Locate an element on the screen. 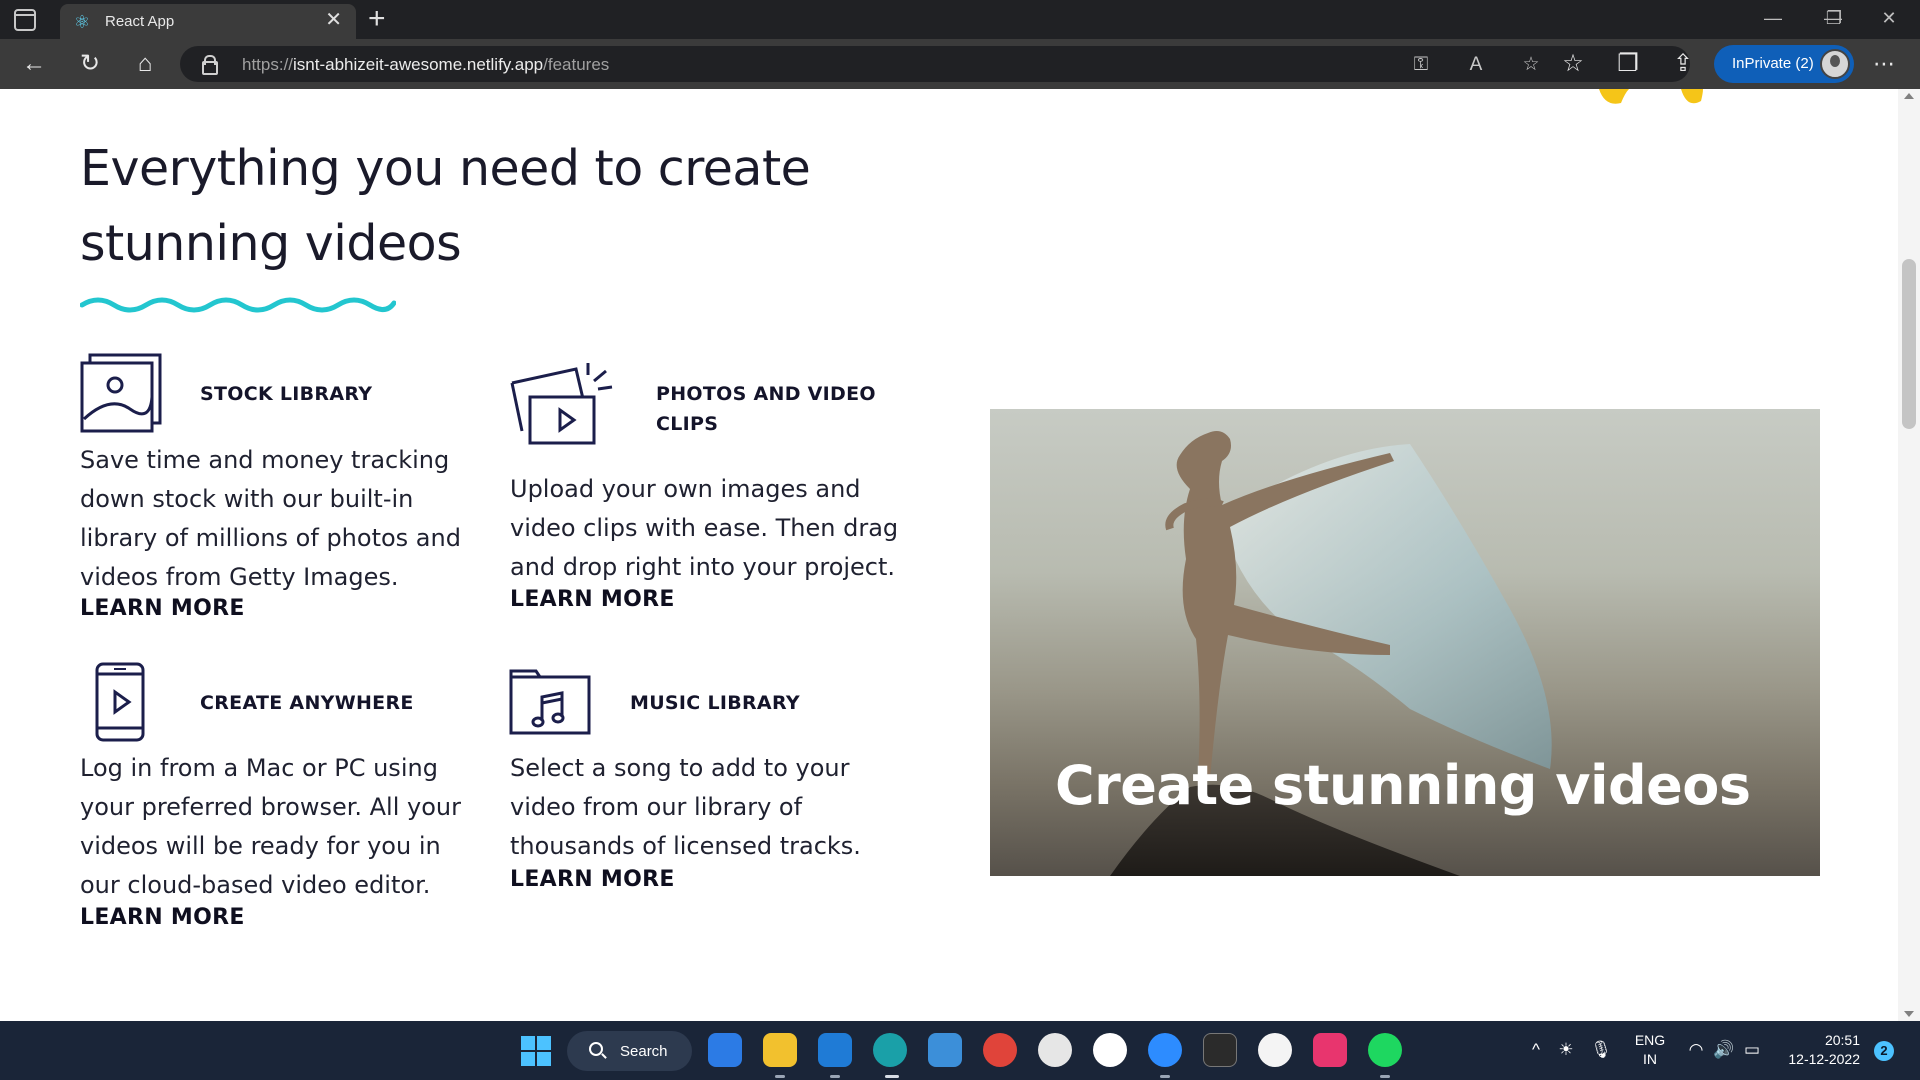  learn-more-stock-library-link: LEARN MORE is located at coordinates (162, 608).